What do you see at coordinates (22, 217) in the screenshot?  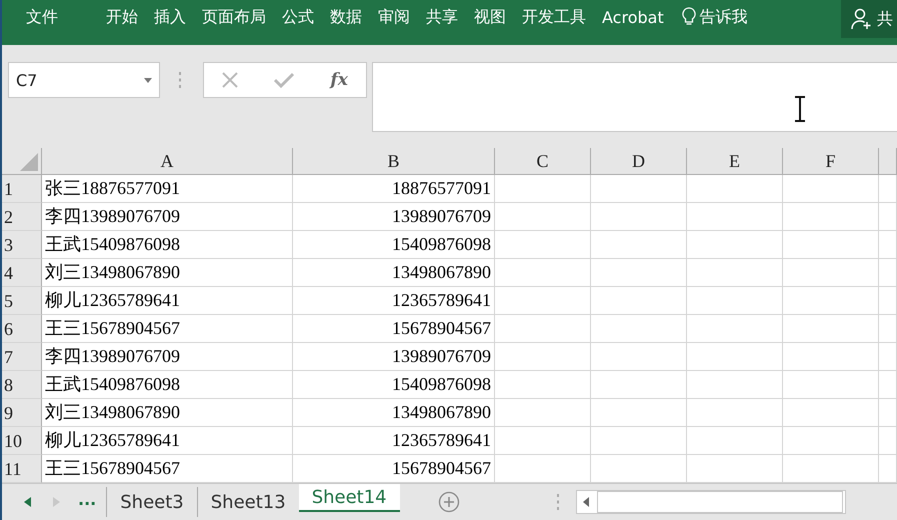 I see `row-header: 2` at bounding box center [22, 217].